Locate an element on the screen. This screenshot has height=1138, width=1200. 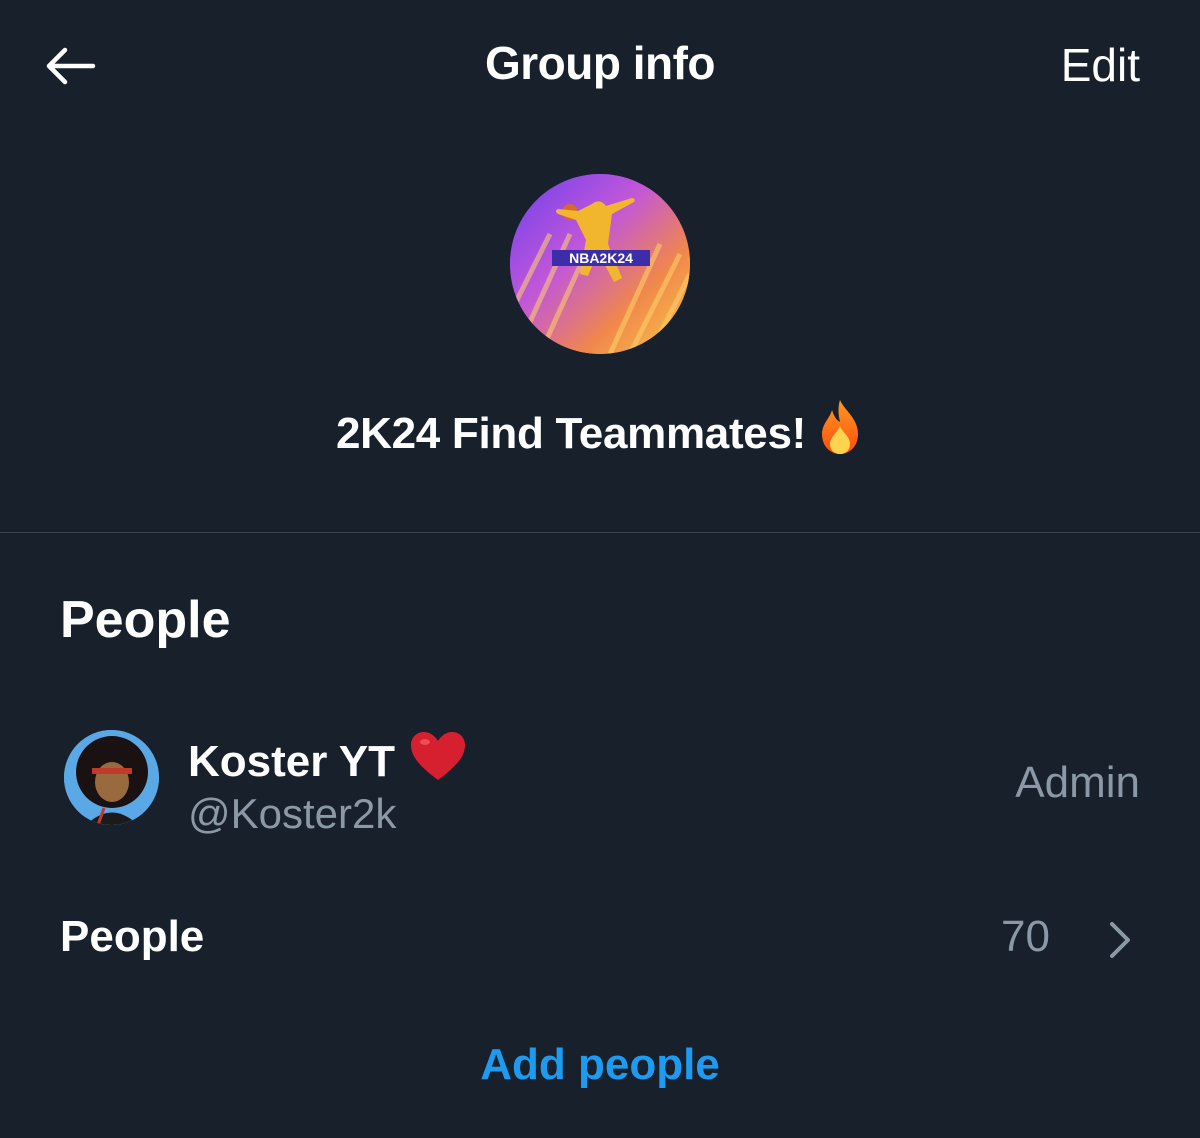
heart-icon is located at coordinates (438, 761).